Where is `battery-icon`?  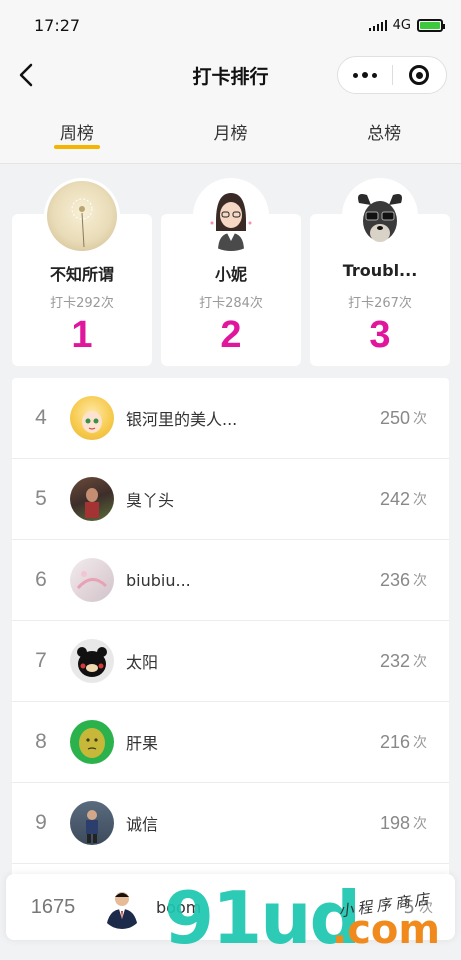
battery-icon is located at coordinates (431, 25).